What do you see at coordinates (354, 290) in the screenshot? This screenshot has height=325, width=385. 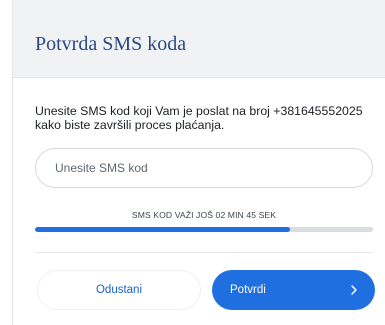 I see `chevron-right-icon` at bounding box center [354, 290].